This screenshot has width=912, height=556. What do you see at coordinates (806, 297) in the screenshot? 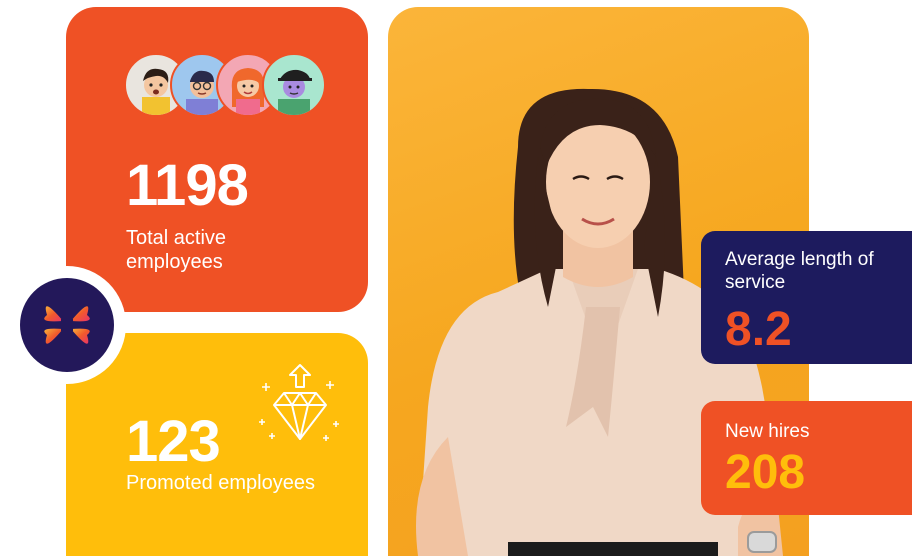
I see `average-service-card: Average length of service 8.2` at bounding box center [806, 297].